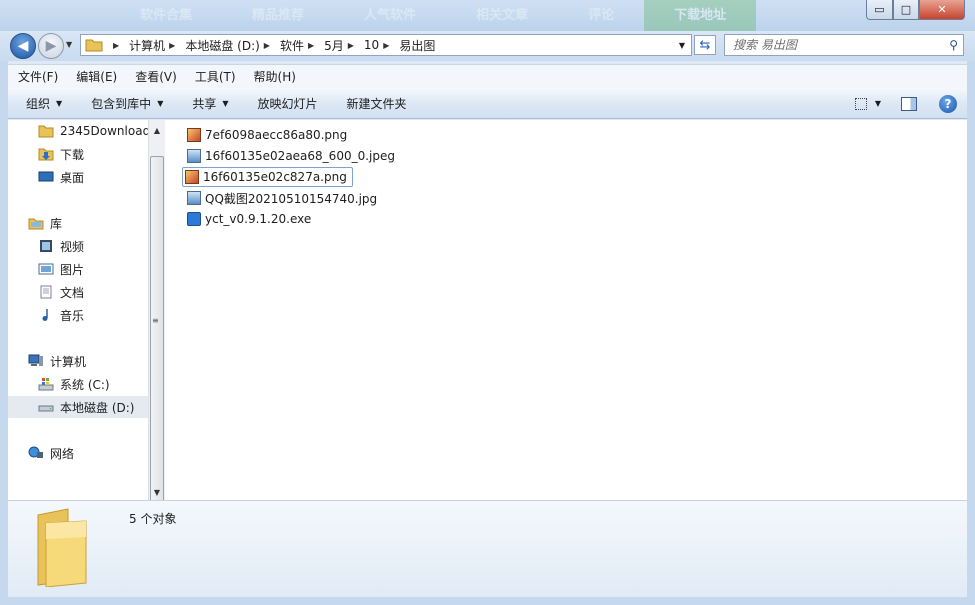 The height and width of the screenshot is (605, 975). What do you see at coordinates (35, 360) in the screenshot?
I see `computer-icon` at bounding box center [35, 360].